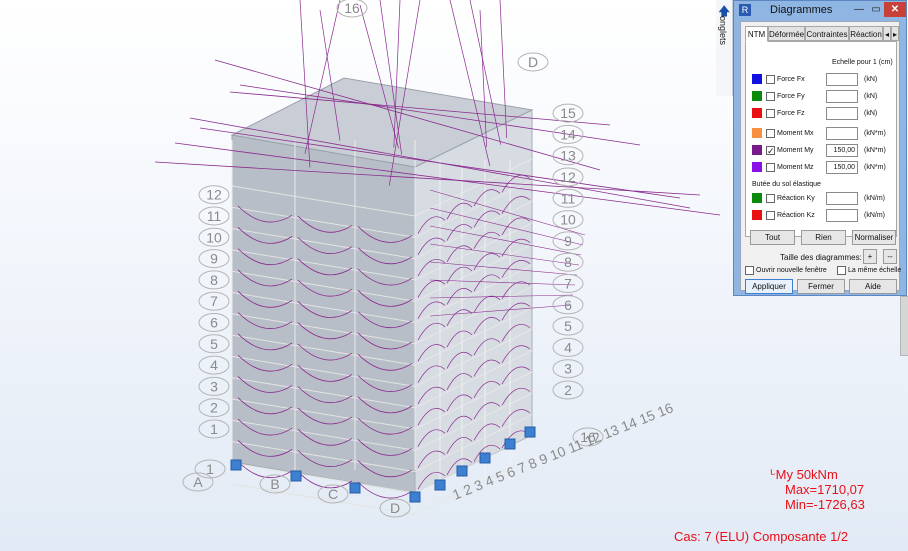 The image size is (908, 551). I want to click on level-label: 13, so click(568, 156).